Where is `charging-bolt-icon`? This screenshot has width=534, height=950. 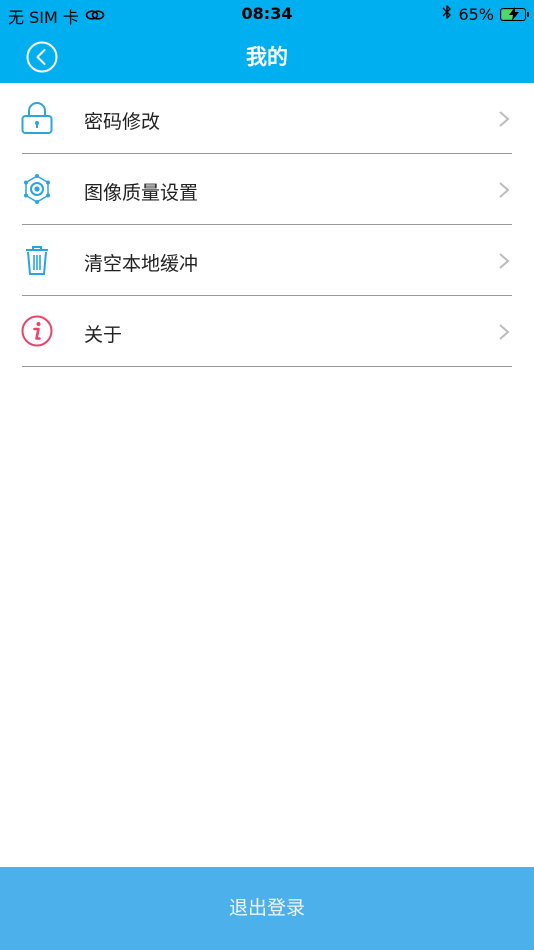
charging-bolt-icon is located at coordinates (514, 13).